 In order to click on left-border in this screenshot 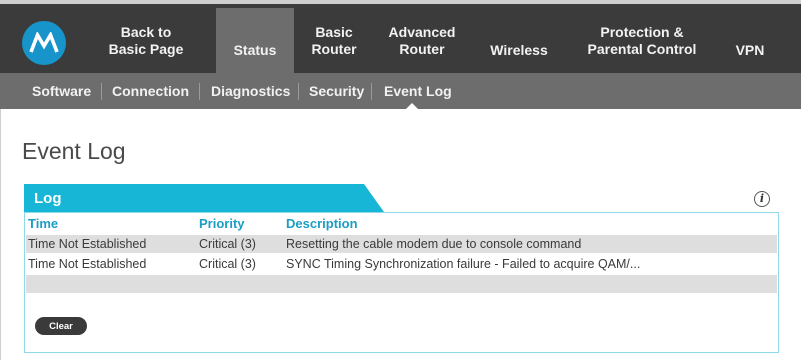, I will do `click(0, 234)`.